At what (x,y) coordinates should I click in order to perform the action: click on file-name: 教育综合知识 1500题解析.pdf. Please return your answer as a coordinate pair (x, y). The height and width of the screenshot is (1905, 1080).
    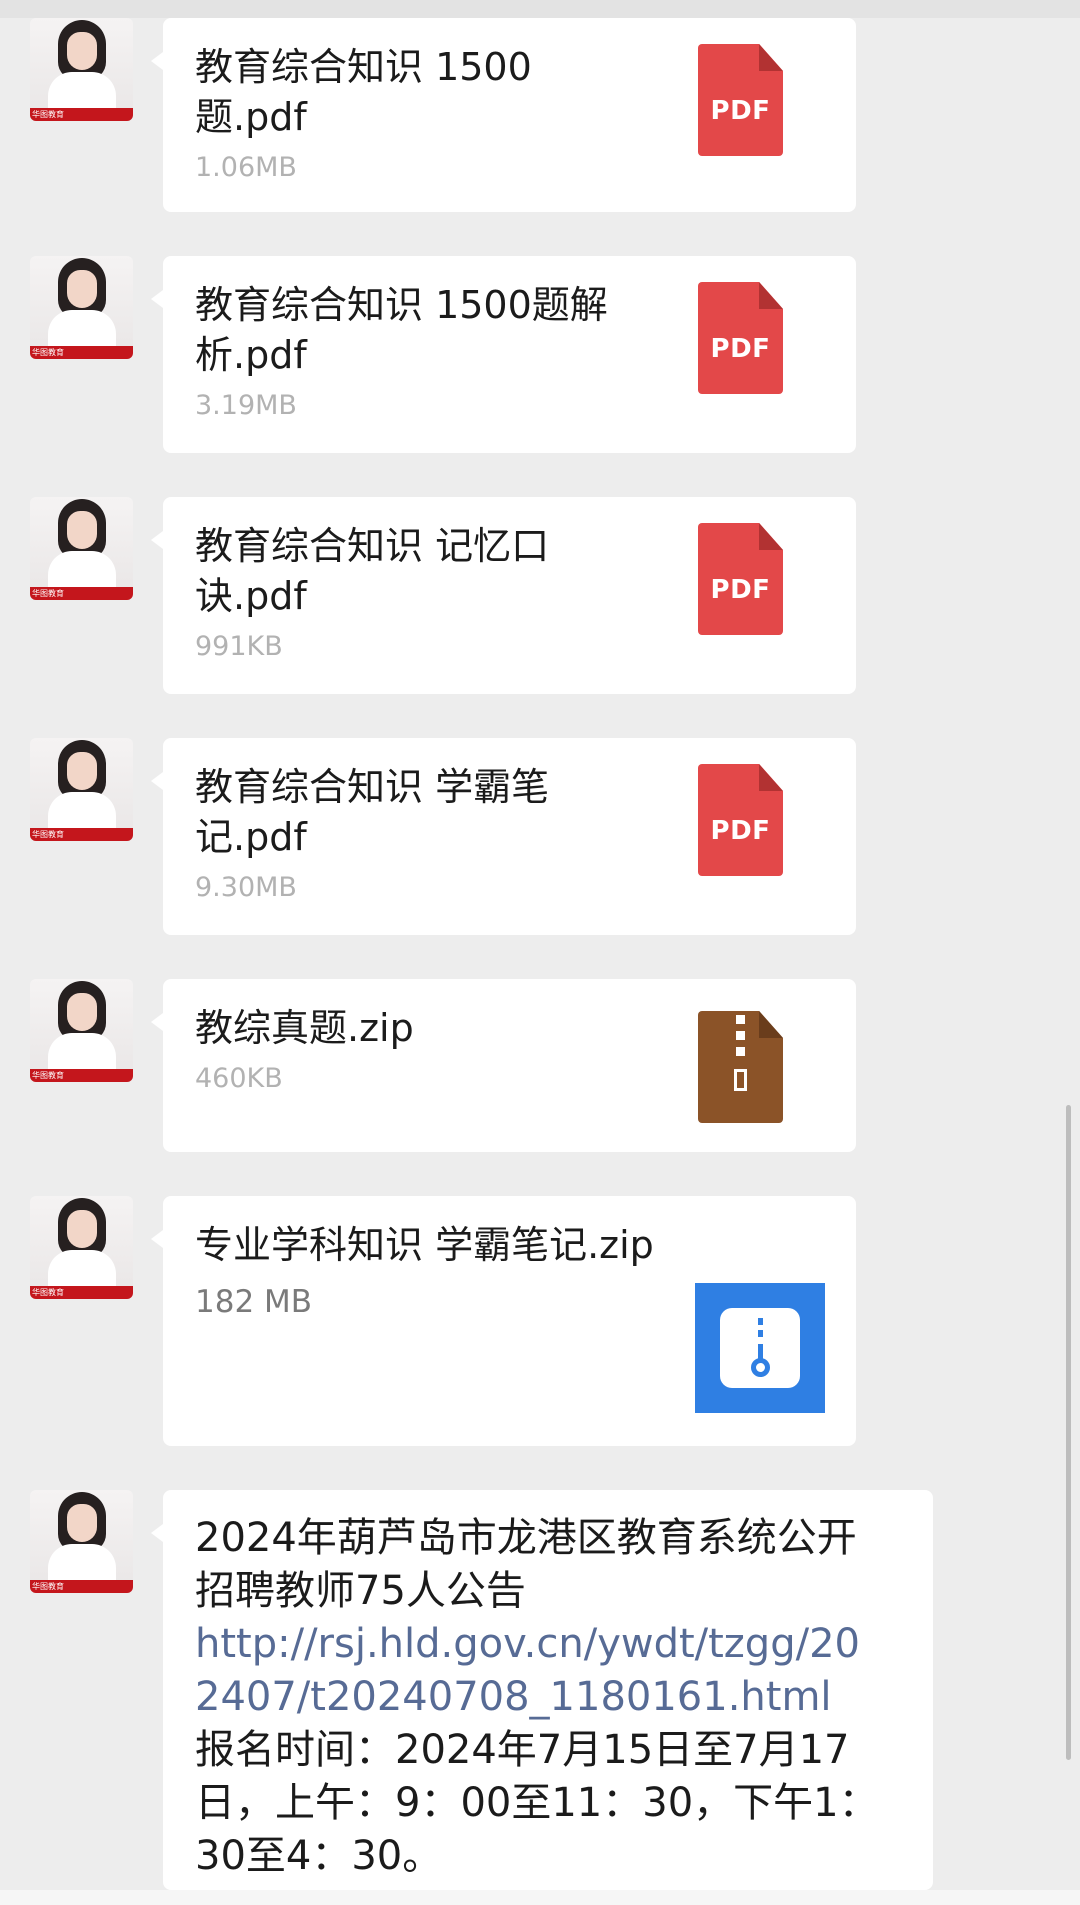
    Looking at the image, I should click on (401, 330).